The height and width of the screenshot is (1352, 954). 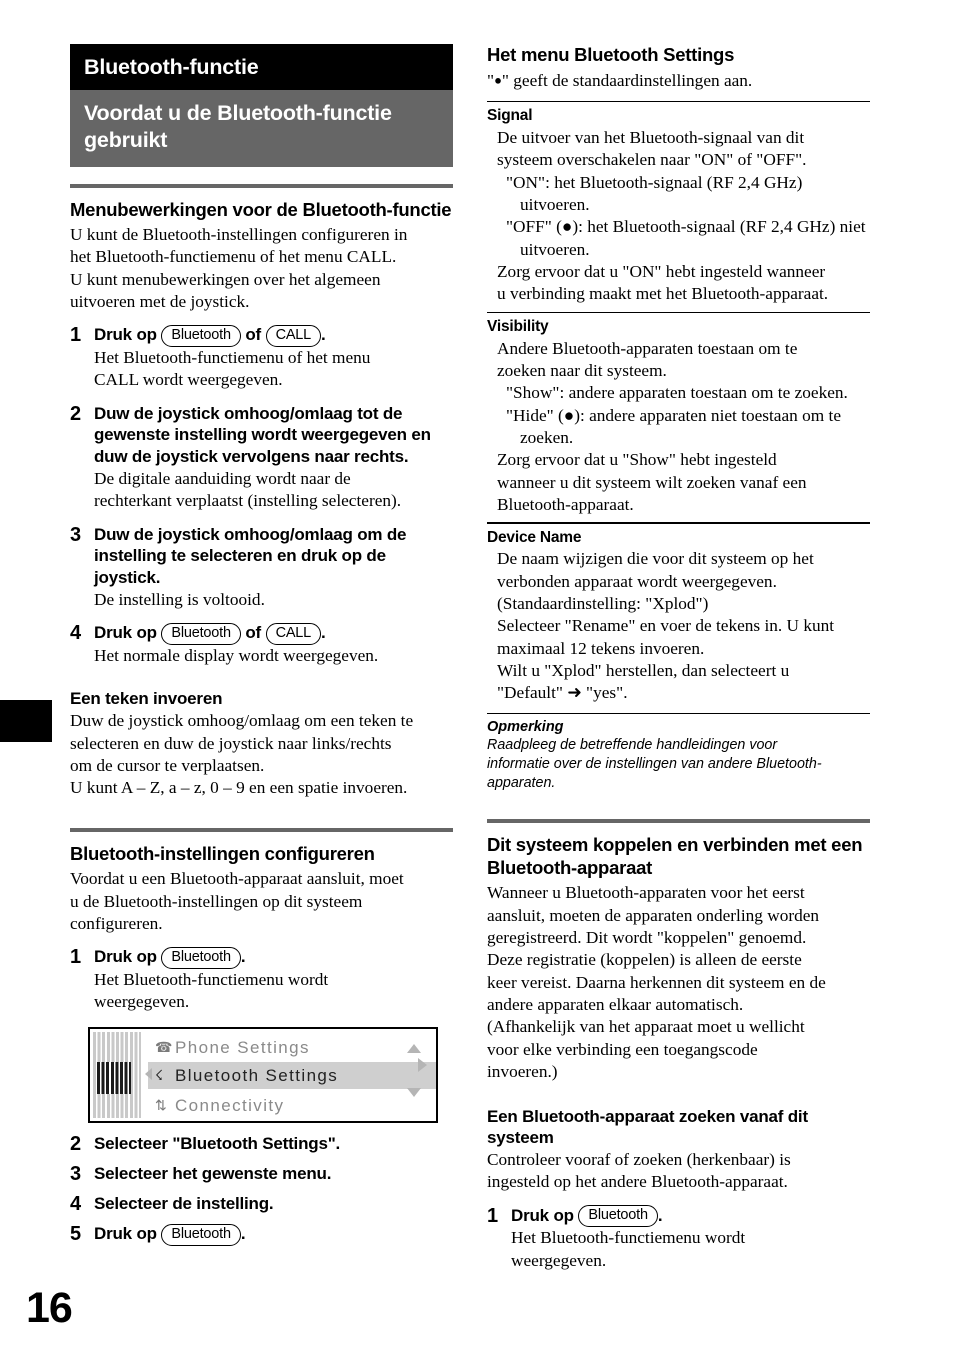 I want to click on step-content: Selecteer het gewenste menu., so click(x=273, y=1174).